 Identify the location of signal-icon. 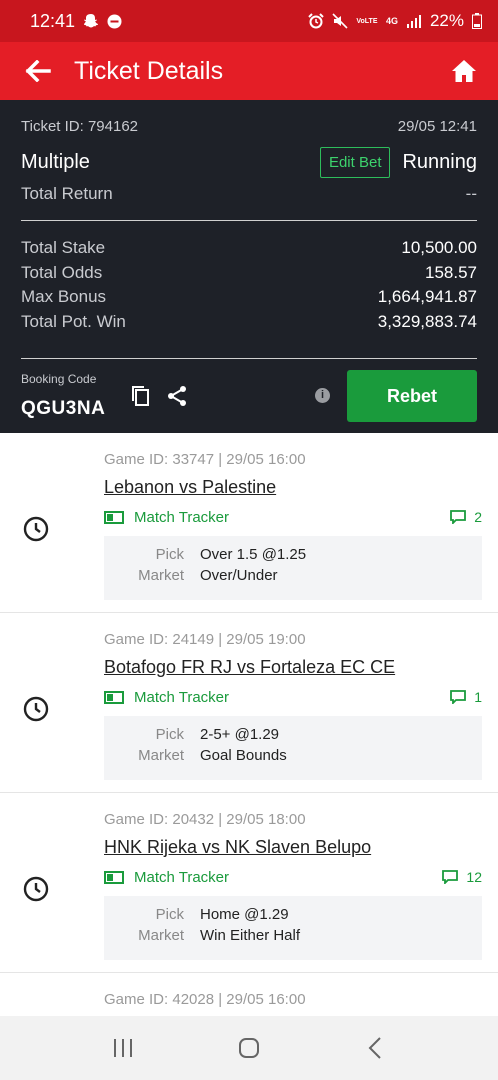
(413, 21).